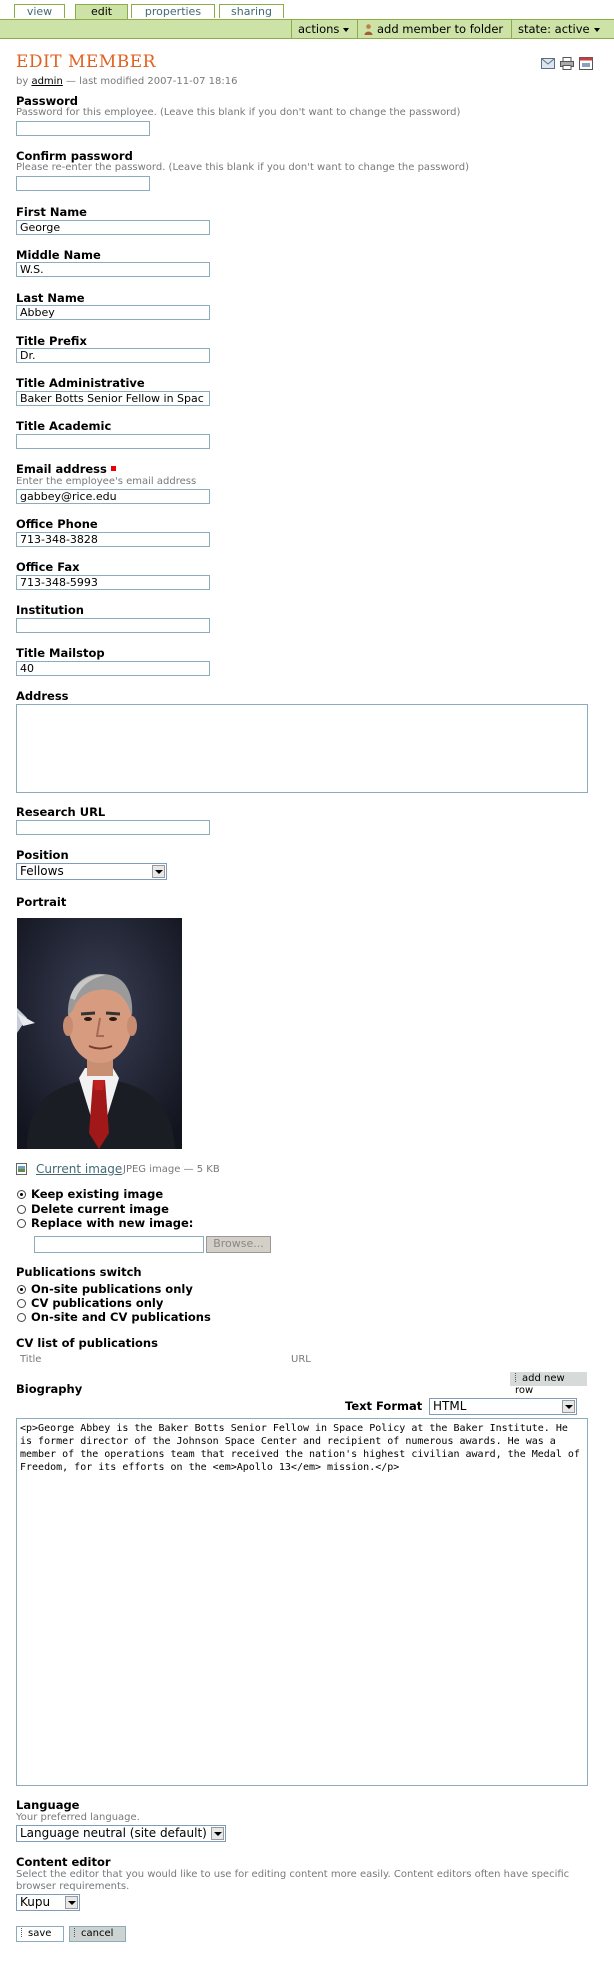  I want to click on document-actions, so click(567, 64).